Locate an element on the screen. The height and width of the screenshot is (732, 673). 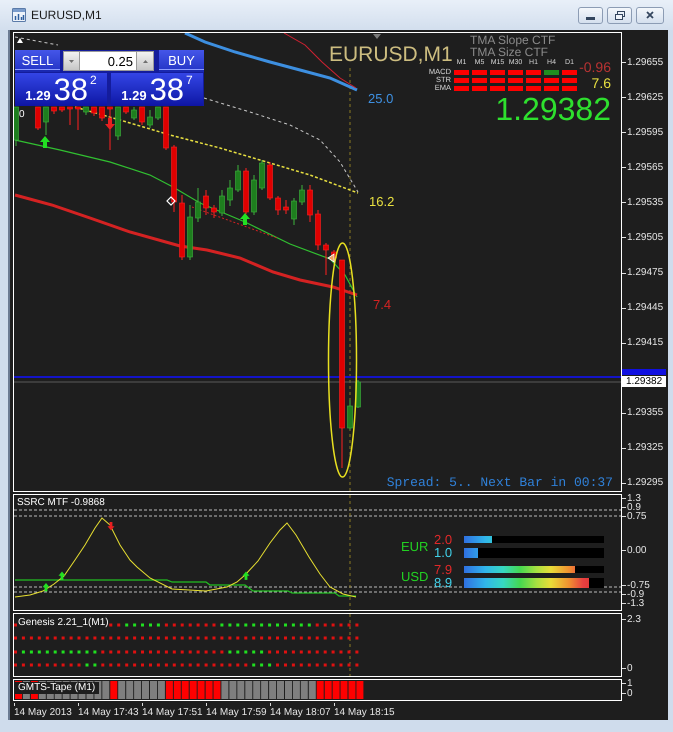
price-label: 1.29595 is located at coordinates (645, 133).